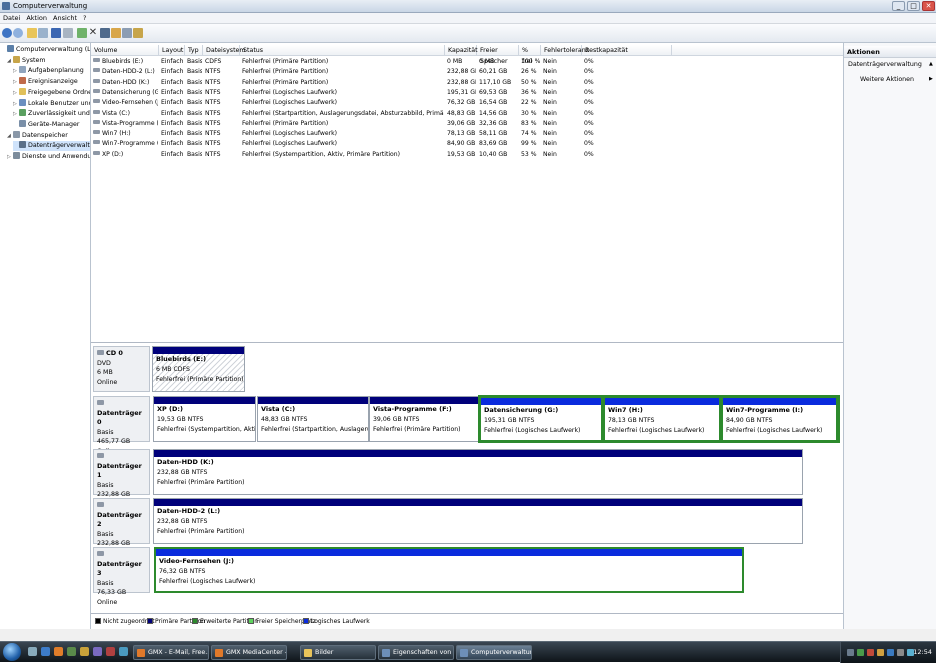 The height and width of the screenshot is (663, 936). Describe the element at coordinates (116, 33) in the screenshot. I see `open-icon` at that location.